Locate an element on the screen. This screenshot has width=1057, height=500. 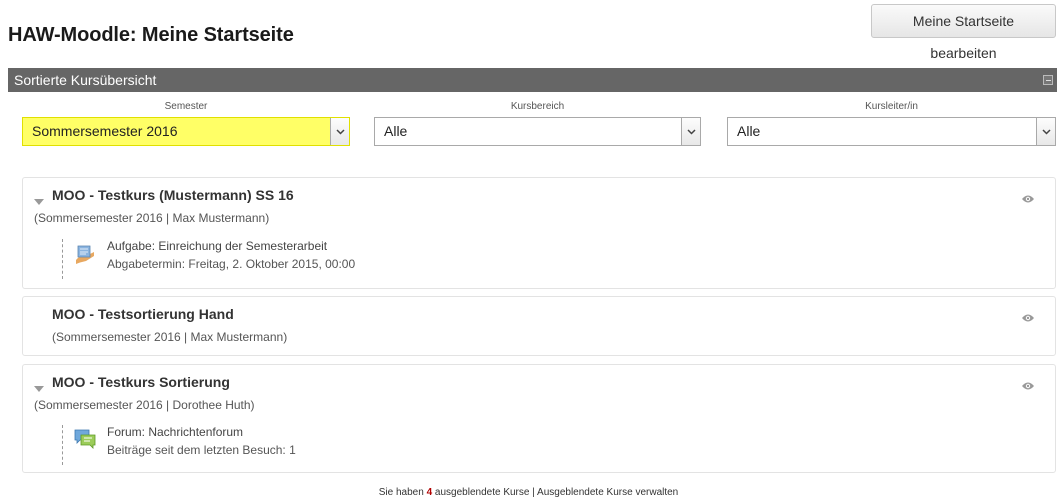
kursbereich-select-value: Alle is located at coordinates (396, 131).